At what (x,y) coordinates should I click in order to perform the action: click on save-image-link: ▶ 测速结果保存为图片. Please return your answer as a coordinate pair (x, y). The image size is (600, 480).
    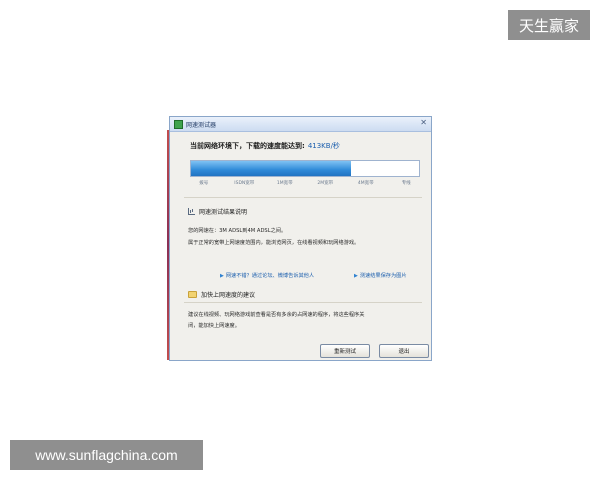
    Looking at the image, I should click on (380, 276).